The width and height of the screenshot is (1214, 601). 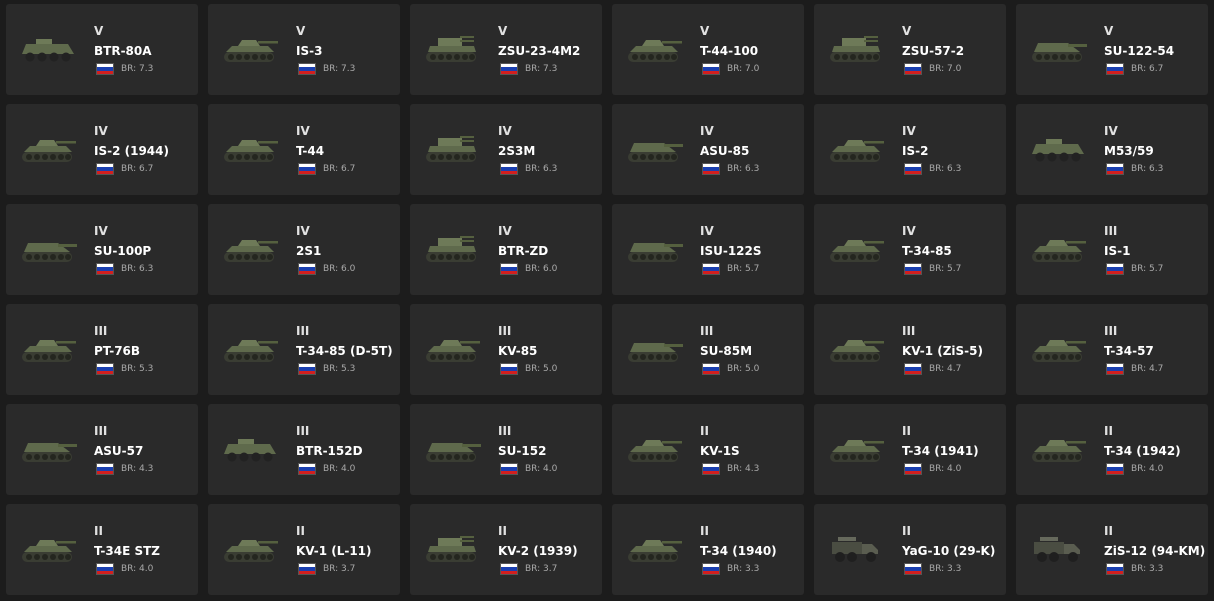 What do you see at coordinates (506, 249) in the screenshot?
I see `vehicle-card: IV BTR-ZD BR: 6.0` at bounding box center [506, 249].